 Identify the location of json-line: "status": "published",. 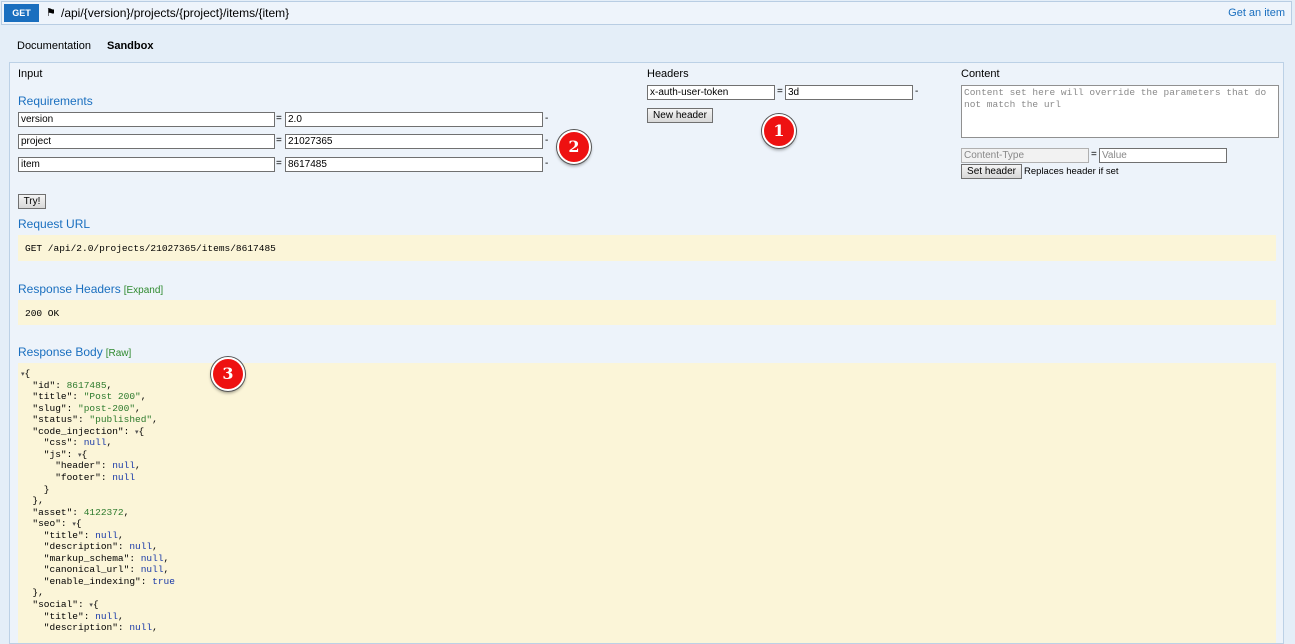
(89, 420).